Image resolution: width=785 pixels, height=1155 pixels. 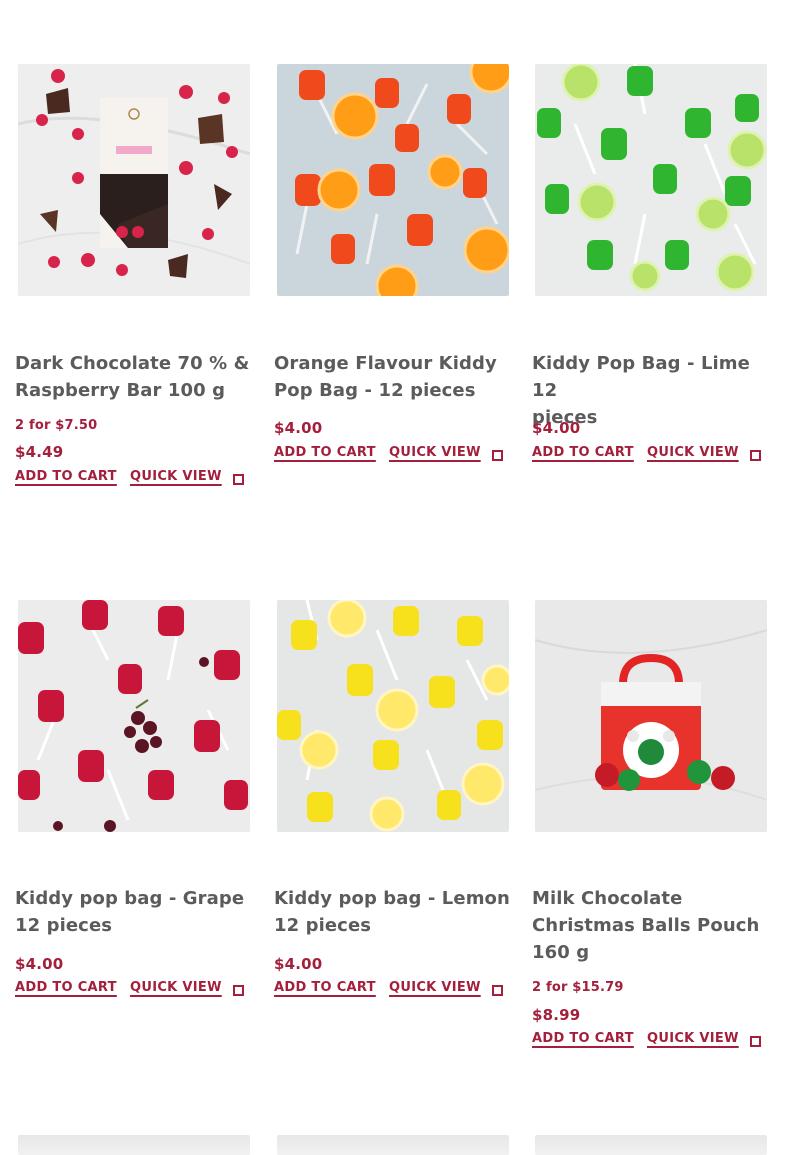 What do you see at coordinates (556, 1015) in the screenshot?
I see `product-price: $8.99` at bounding box center [556, 1015].